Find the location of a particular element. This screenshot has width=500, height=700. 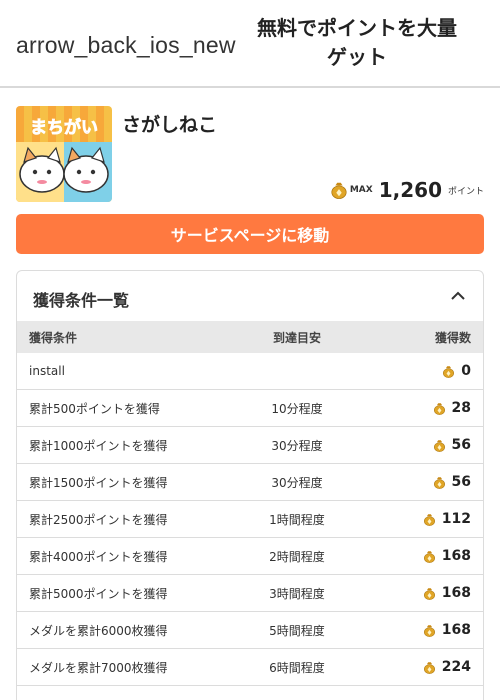

points-value: 0 is located at coordinates (466, 371).